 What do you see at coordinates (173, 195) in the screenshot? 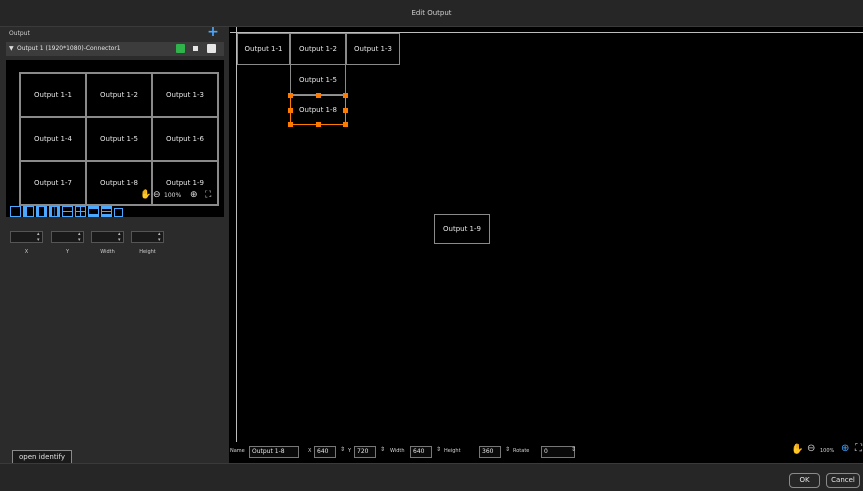
I see `zoom-level: 100%` at bounding box center [173, 195].